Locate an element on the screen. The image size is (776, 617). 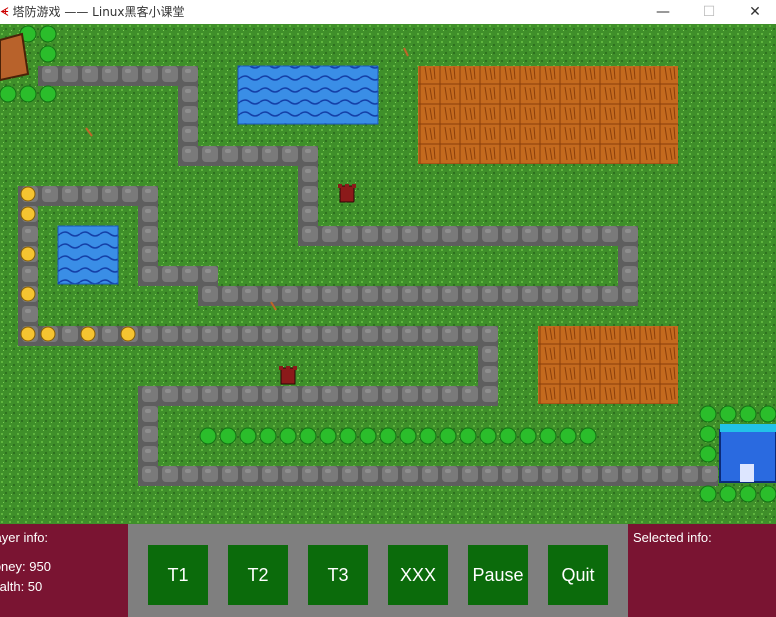
window-title: ᗛ 塔防游戏 —— Linux黑客小课堂 is located at coordinates (92, 11).